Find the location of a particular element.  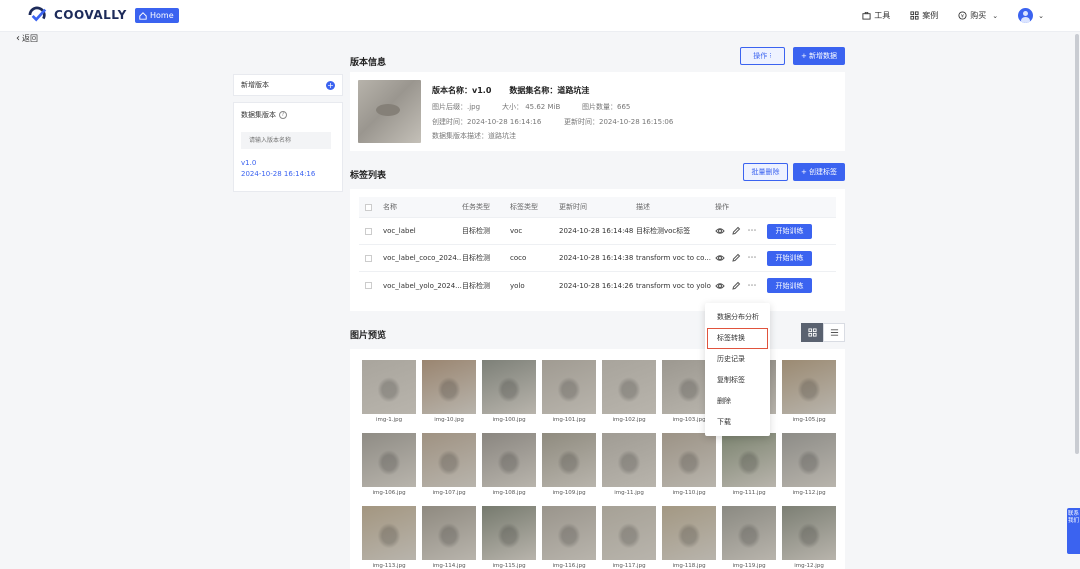

col-desc: 描述 is located at coordinates (643, 207).